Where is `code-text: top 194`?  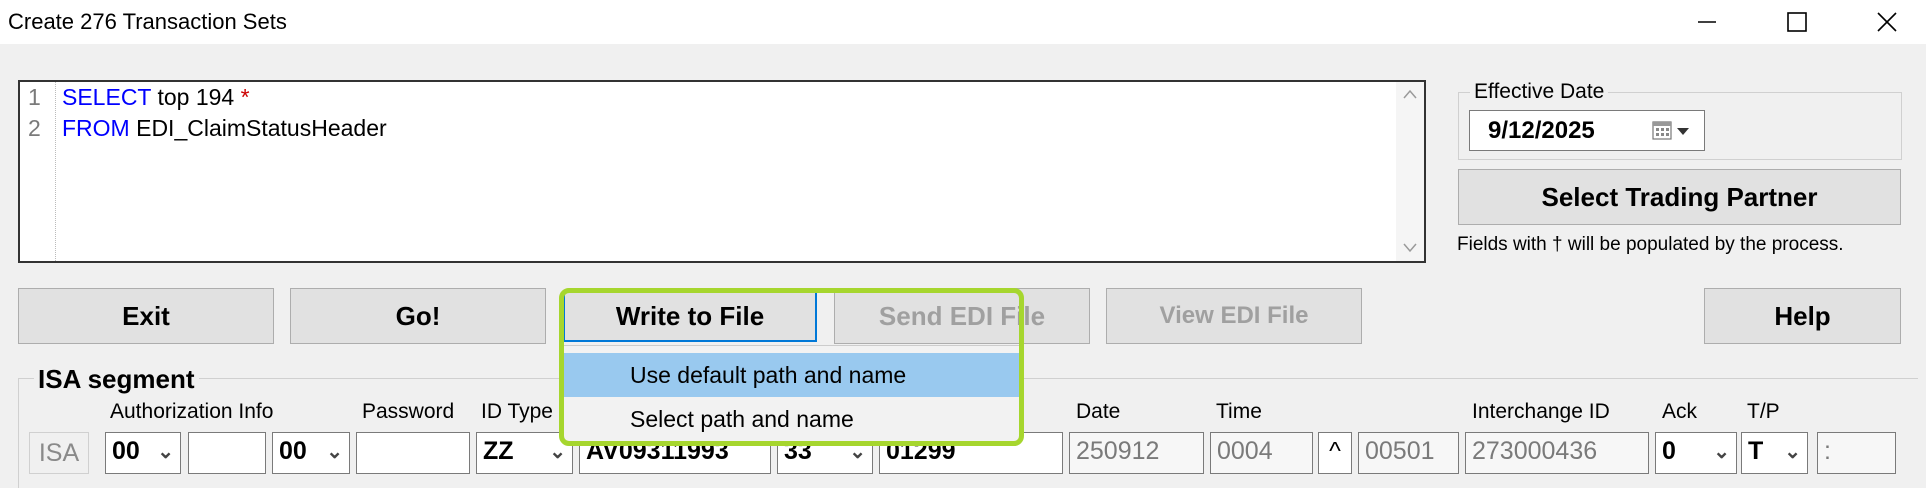 code-text: top 194 is located at coordinates (196, 97).